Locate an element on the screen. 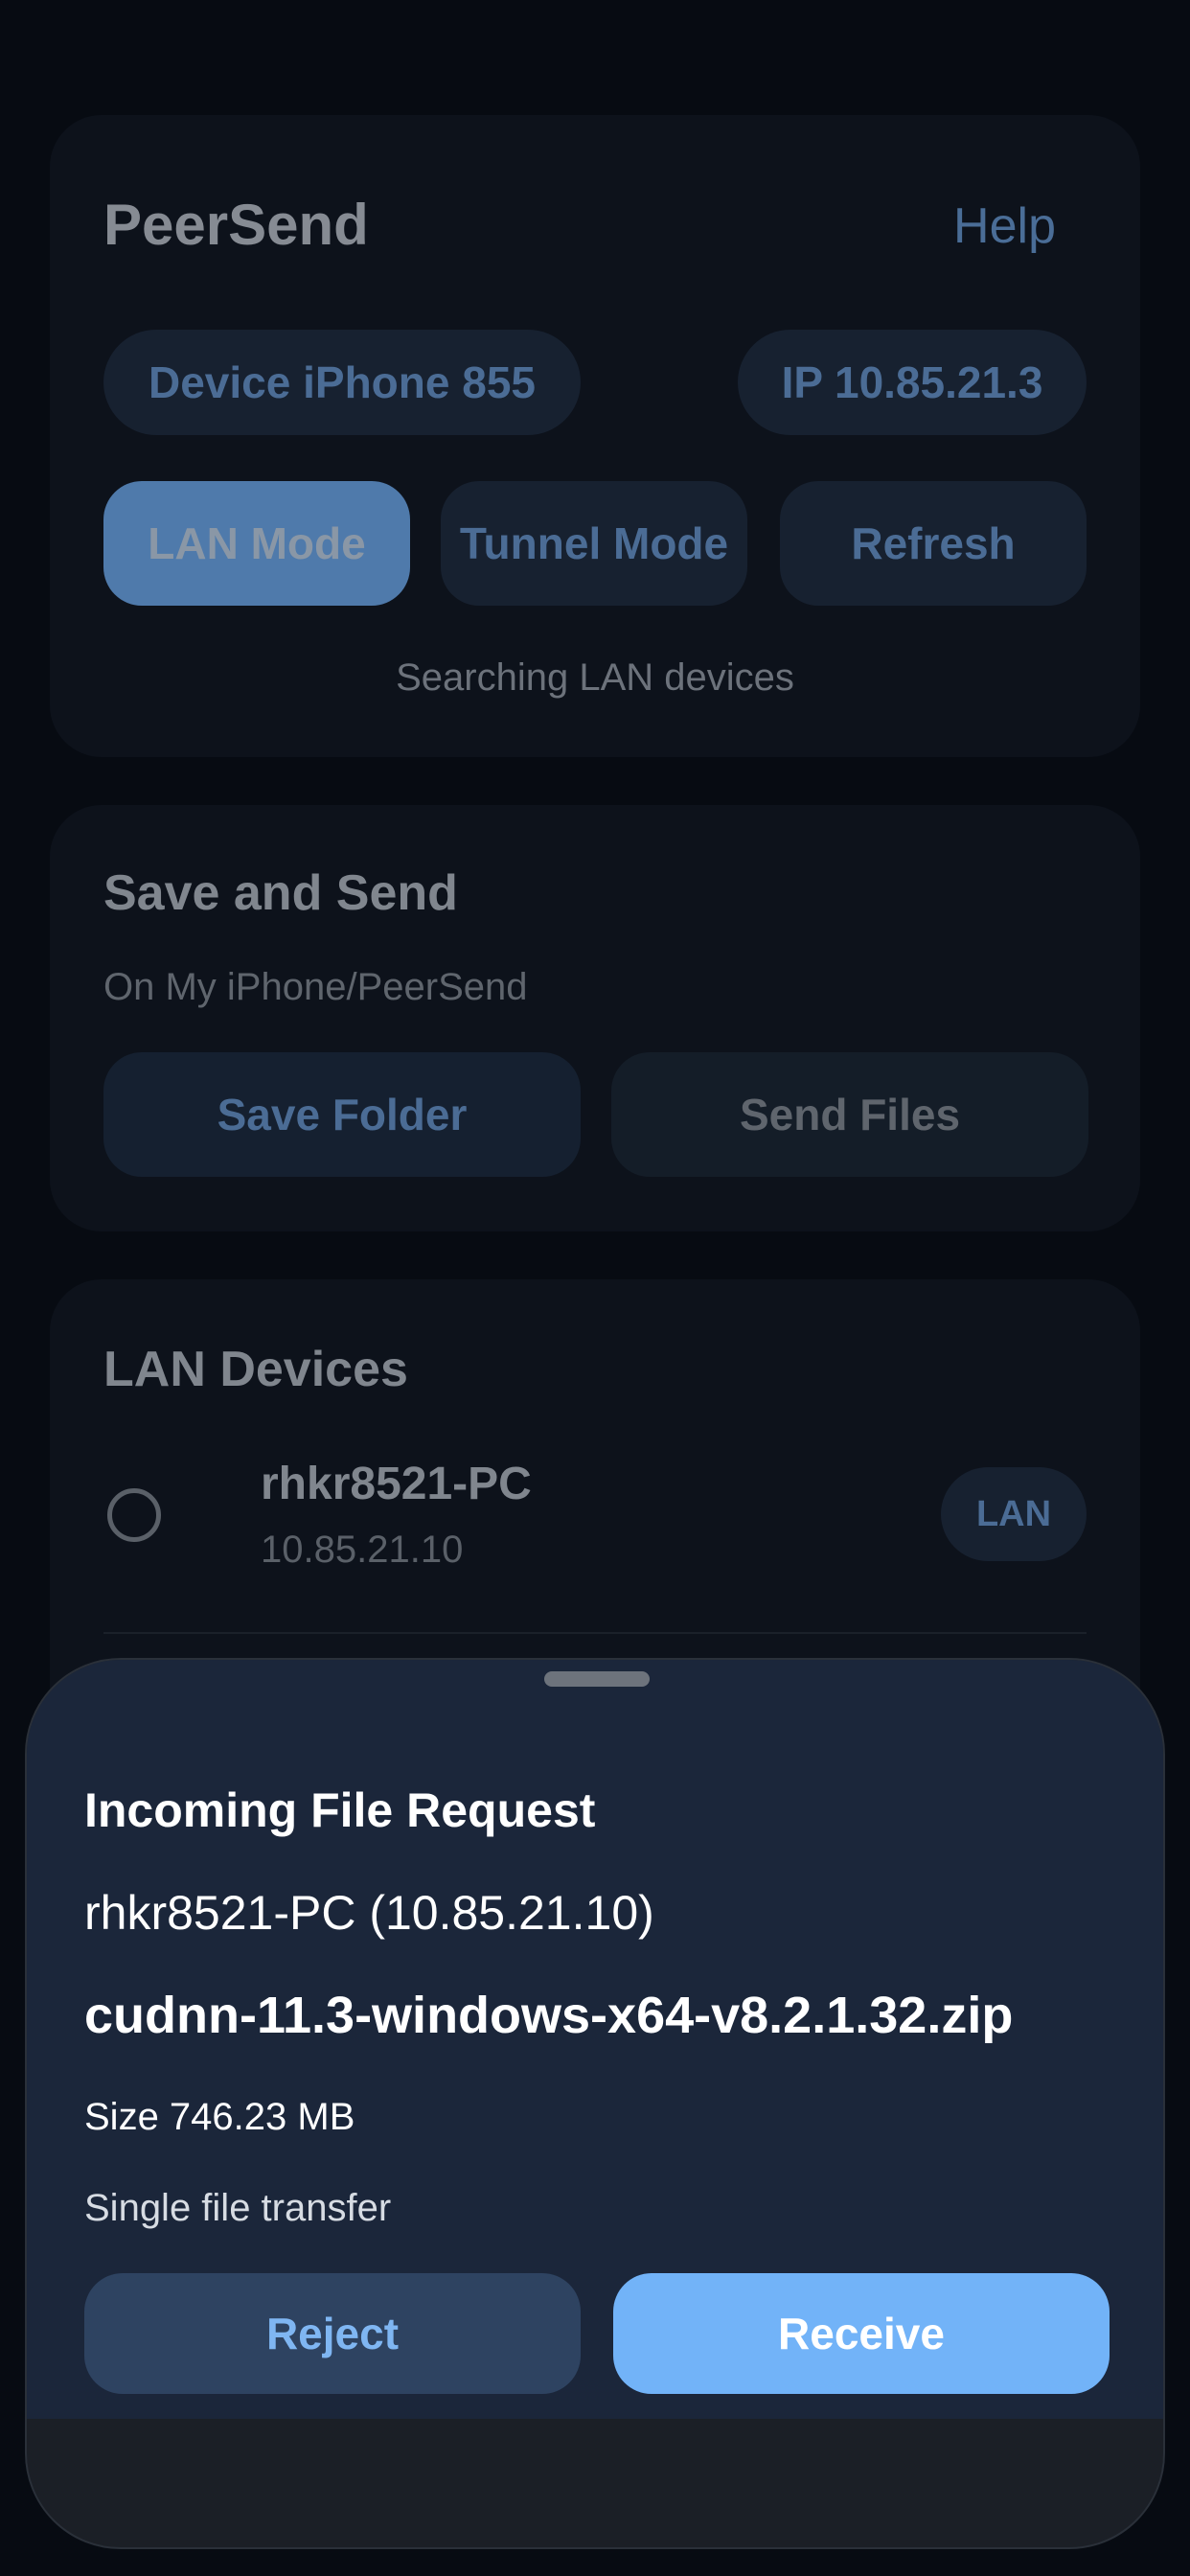 This screenshot has width=1190, height=2576. send-files-button: Send Files is located at coordinates (850, 1114).